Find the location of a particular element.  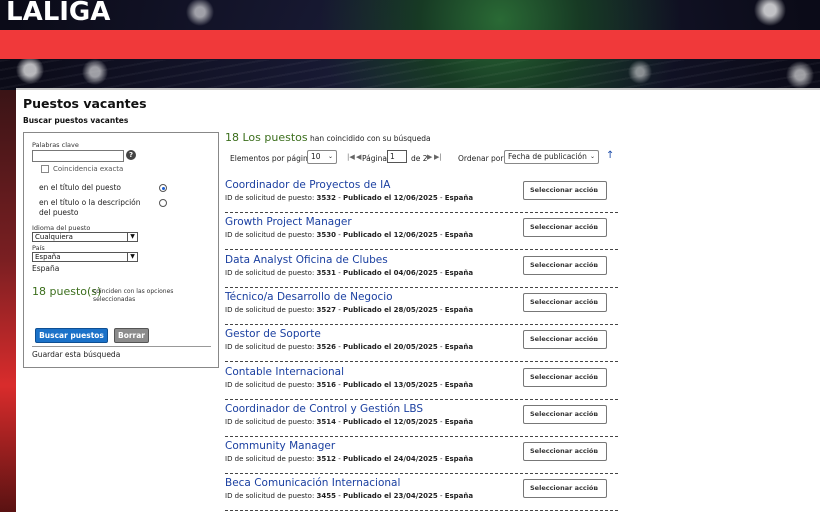

job-published: Publicado el 28/05/2025 is located at coordinates (390, 309).